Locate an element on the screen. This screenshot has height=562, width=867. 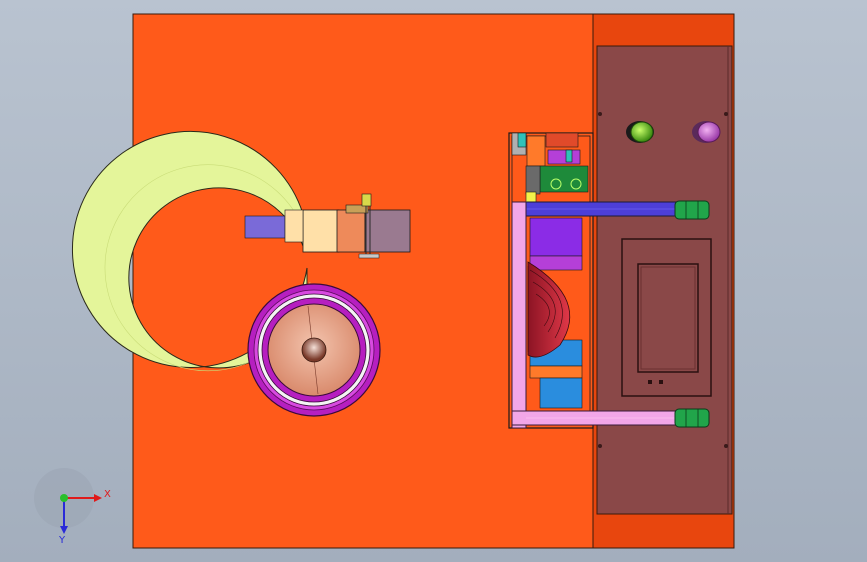
hmi-screen is located at coordinates (666, 317).